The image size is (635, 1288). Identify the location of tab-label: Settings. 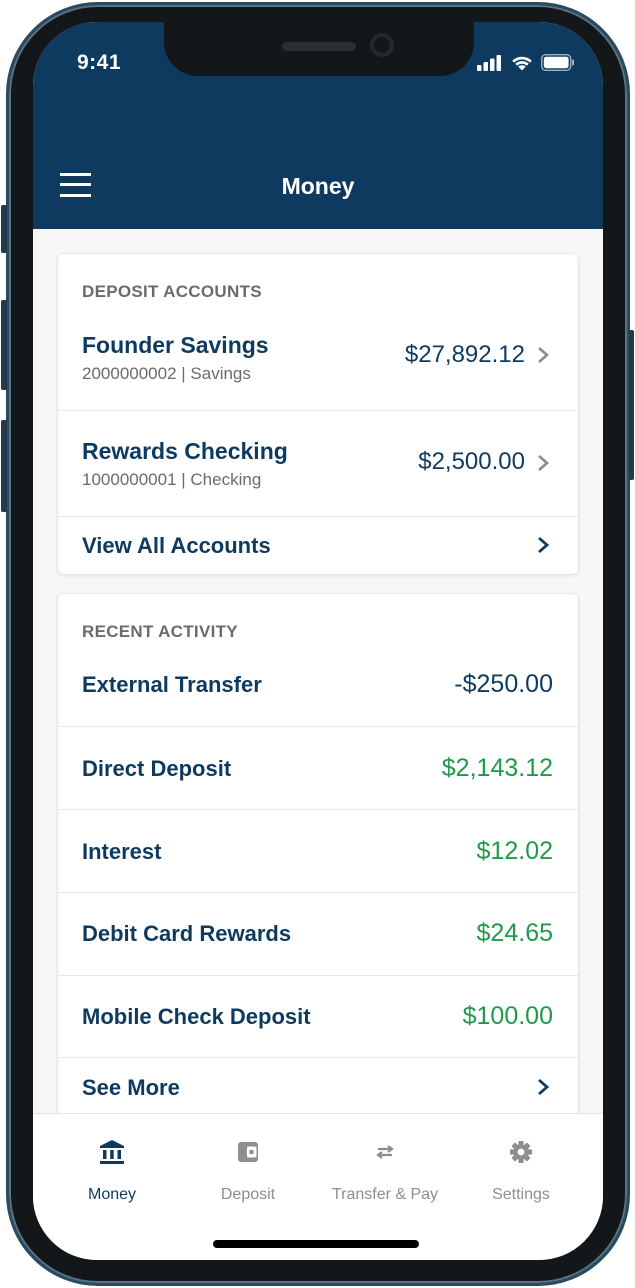
(521, 1194).